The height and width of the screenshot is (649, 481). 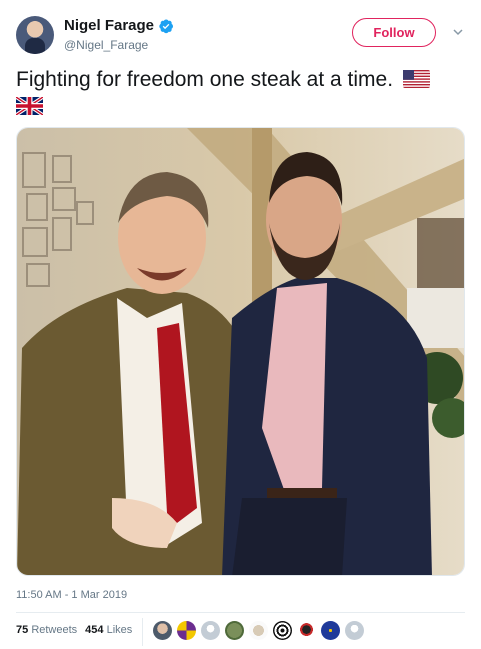 What do you see at coordinates (119, 630) in the screenshot?
I see `likes-label: Likes` at bounding box center [119, 630].